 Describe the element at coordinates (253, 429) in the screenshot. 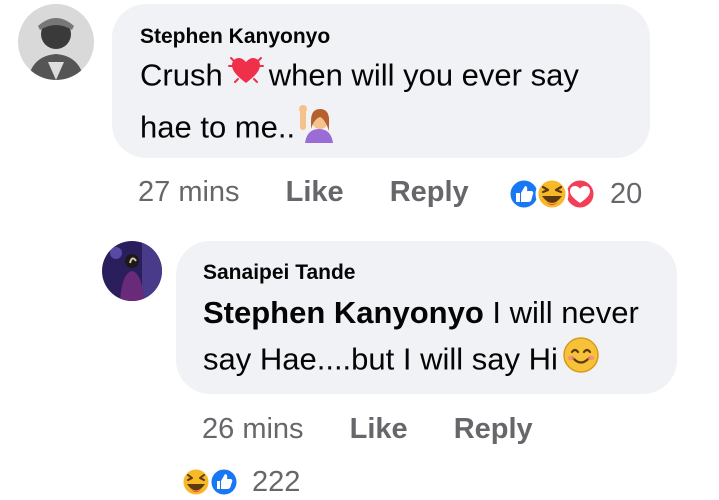

I see `reply-timestamp: 26 mins` at that location.